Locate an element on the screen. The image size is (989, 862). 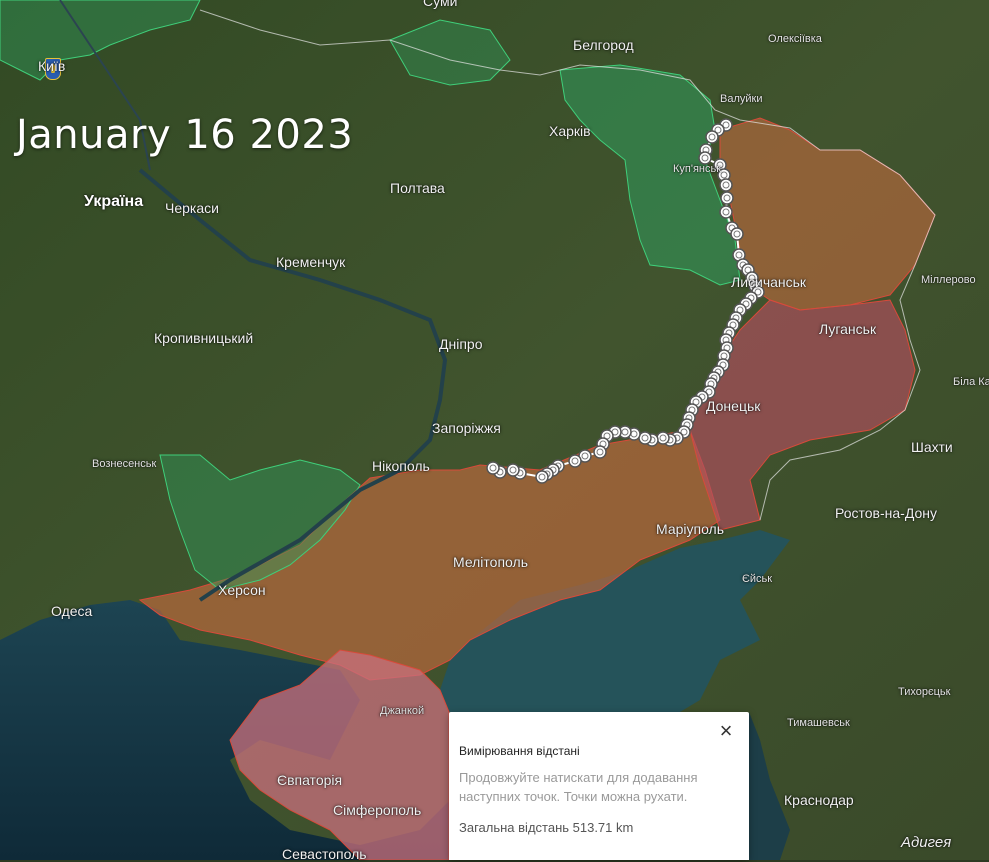
city-label: Кропивницький is located at coordinates (204, 338).